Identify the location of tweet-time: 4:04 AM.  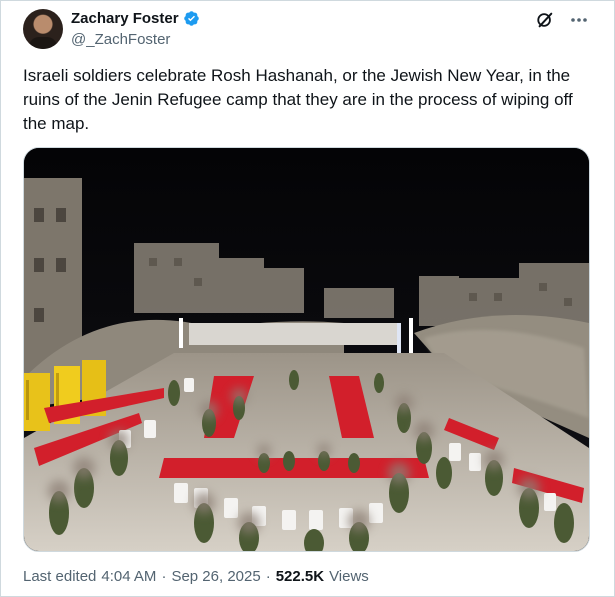
(128, 576).